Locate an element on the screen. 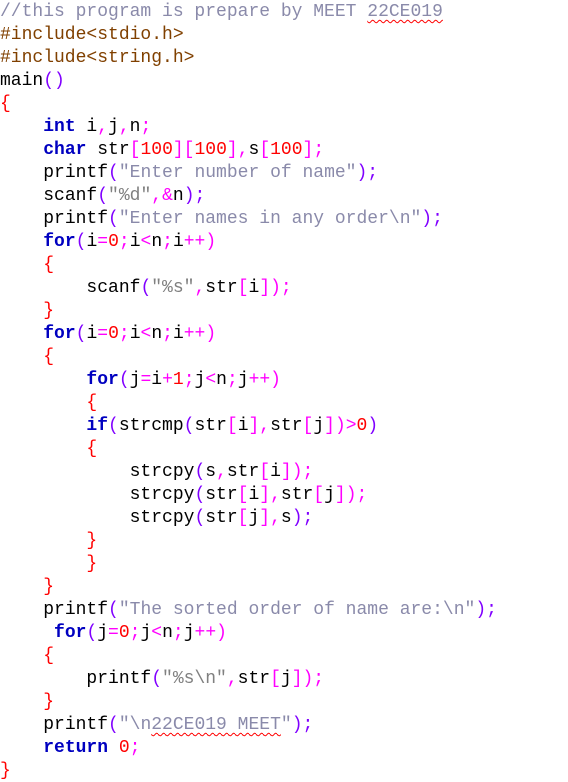 The height and width of the screenshot is (782, 568). code-token: strcmp is located at coordinates (151, 426).